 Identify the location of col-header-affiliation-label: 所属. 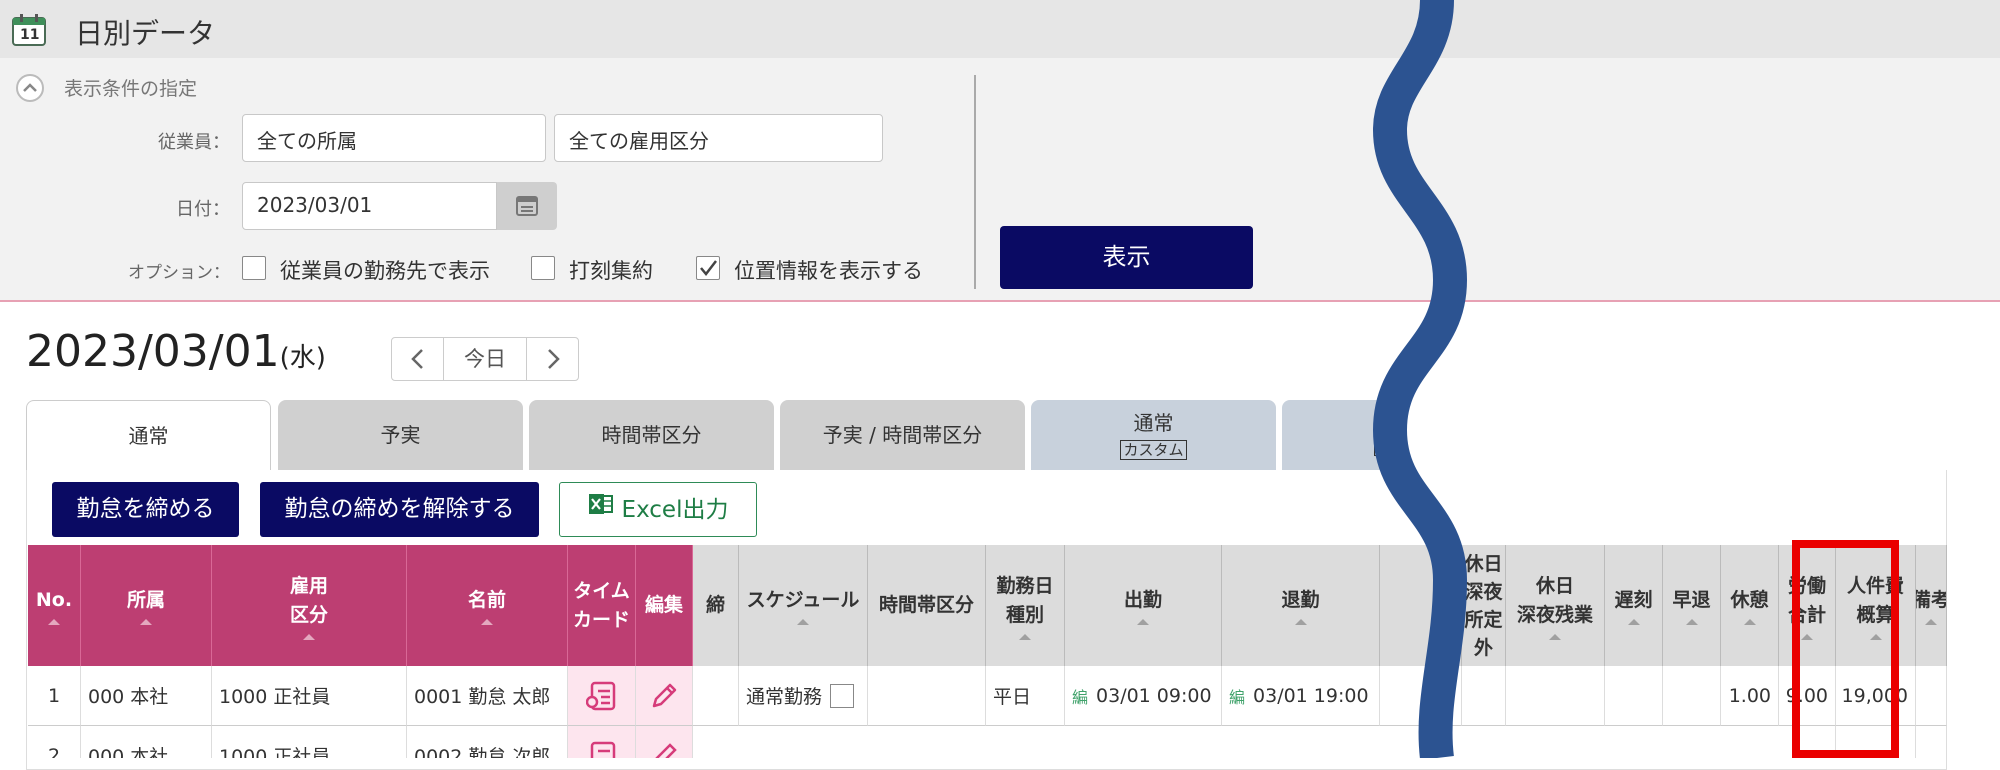
(145, 600).